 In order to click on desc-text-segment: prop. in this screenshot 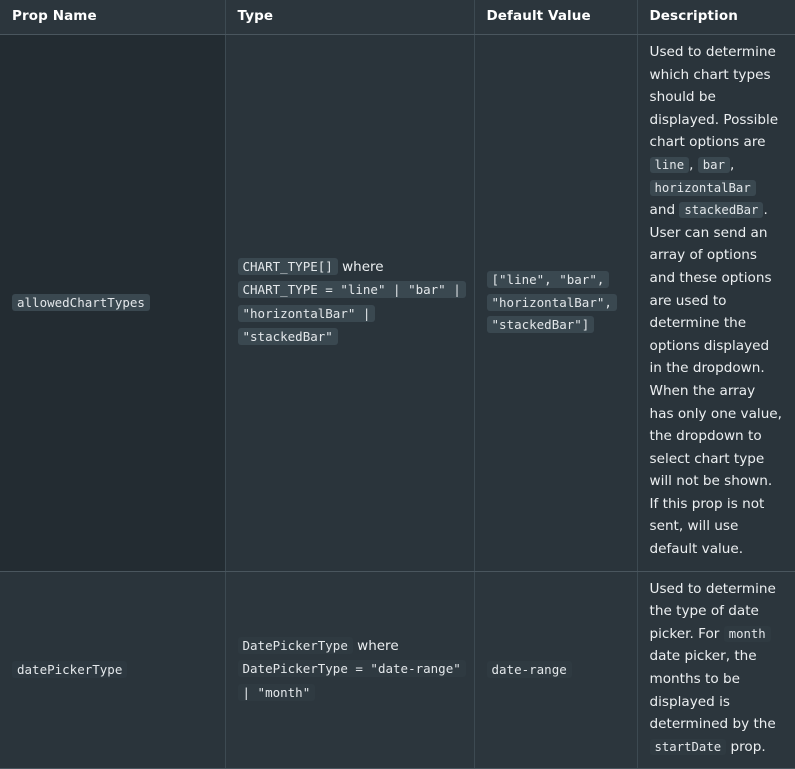, I will do `click(746, 746)`.